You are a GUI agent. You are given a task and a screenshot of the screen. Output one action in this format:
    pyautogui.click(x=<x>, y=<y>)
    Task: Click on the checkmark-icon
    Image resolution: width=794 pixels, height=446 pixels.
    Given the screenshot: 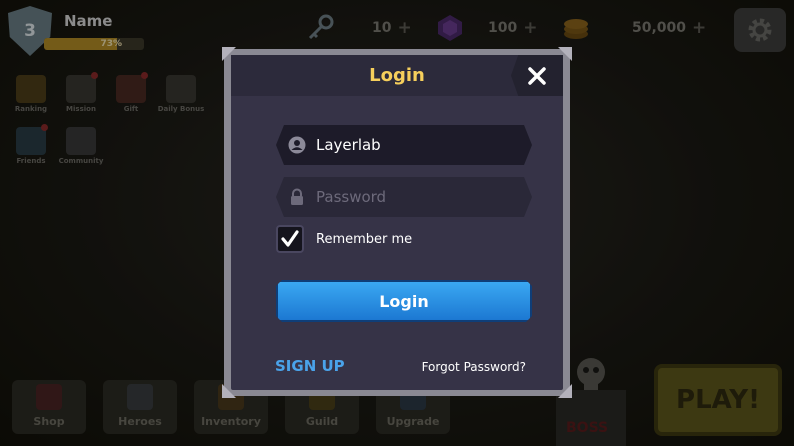 What is the action you would take?
    pyautogui.click(x=290, y=238)
    